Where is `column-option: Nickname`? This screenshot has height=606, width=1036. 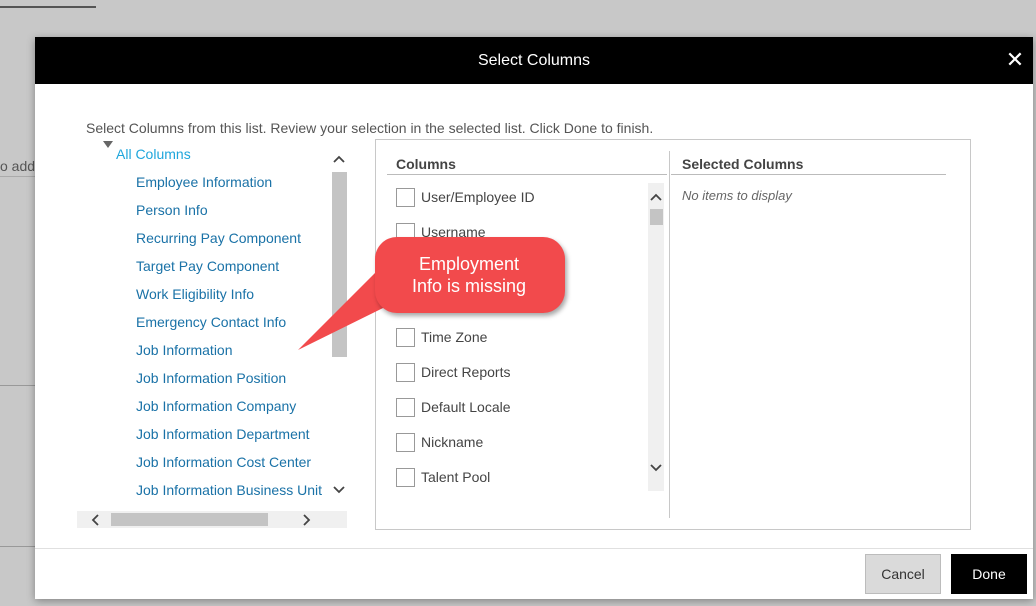 column-option: Nickname is located at coordinates (465, 449).